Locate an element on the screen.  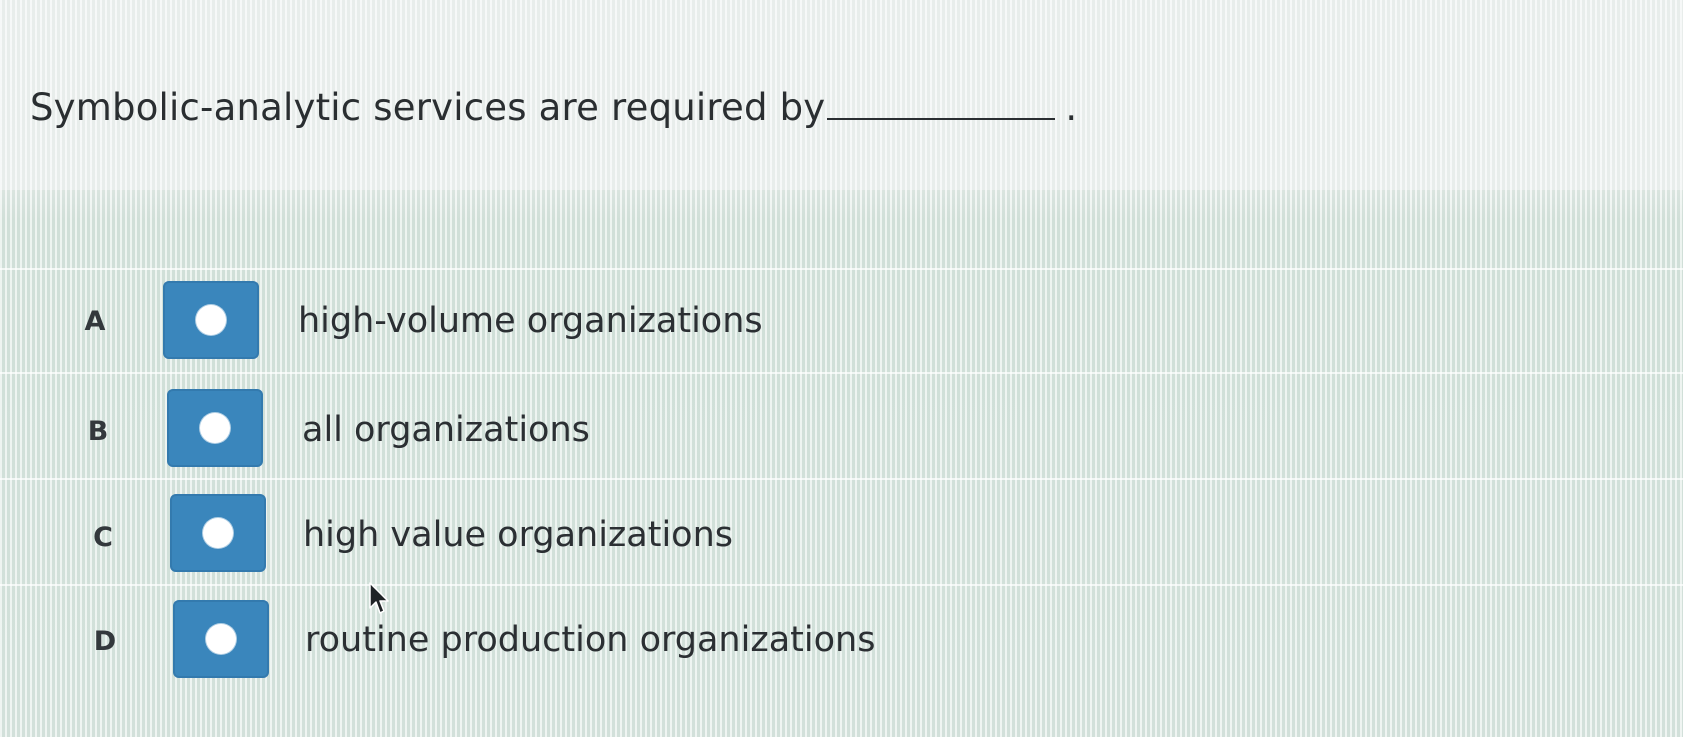
option-b-radio is located at coordinates (215, 428).